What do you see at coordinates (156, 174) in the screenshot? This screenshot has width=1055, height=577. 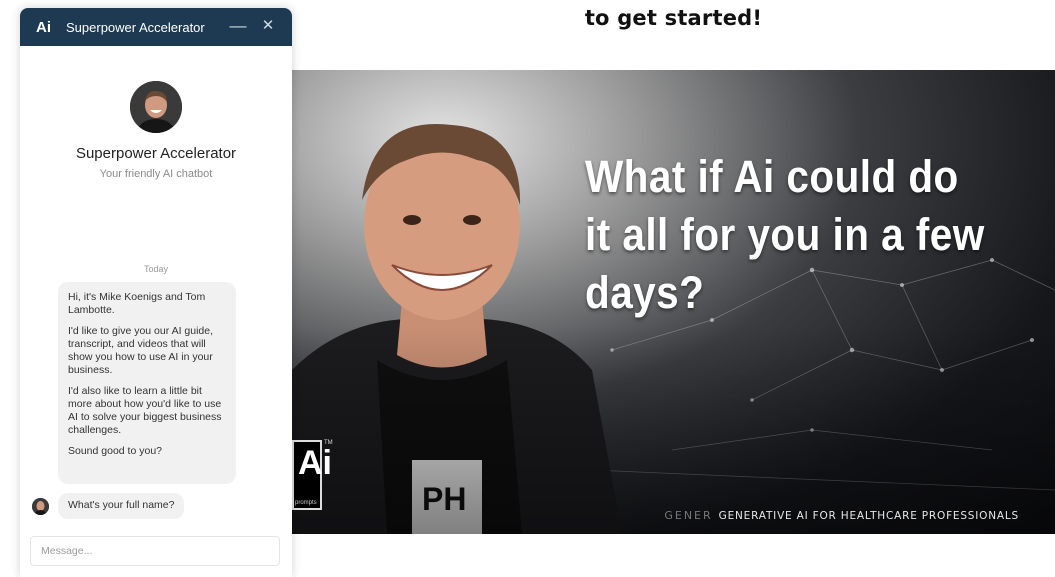 I see `bot-subtitle: Your friendly AI chatbot` at bounding box center [156, 174].